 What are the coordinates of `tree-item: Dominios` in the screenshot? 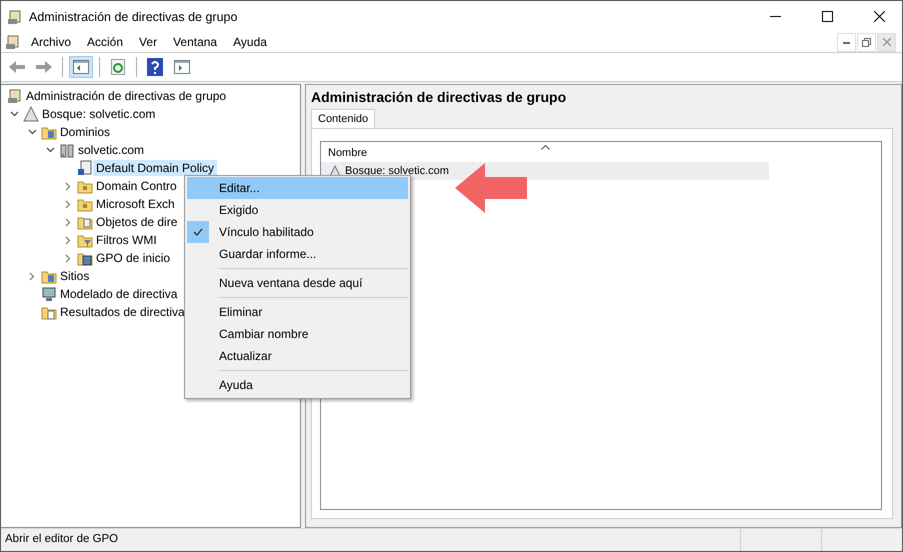 It's located at (85, 132).